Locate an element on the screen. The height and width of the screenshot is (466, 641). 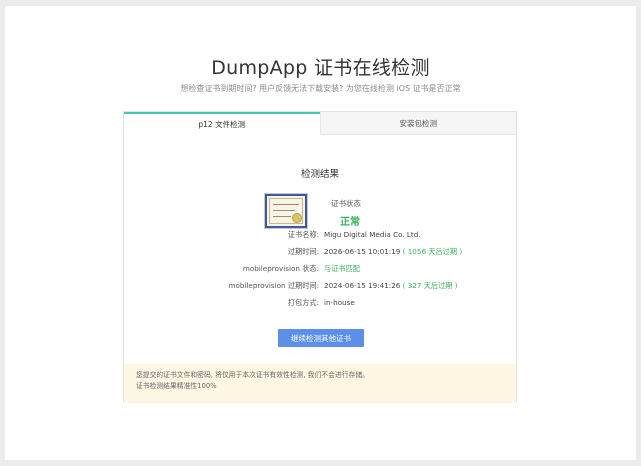
certificate-image-icon is located at coordinates (286, 211).